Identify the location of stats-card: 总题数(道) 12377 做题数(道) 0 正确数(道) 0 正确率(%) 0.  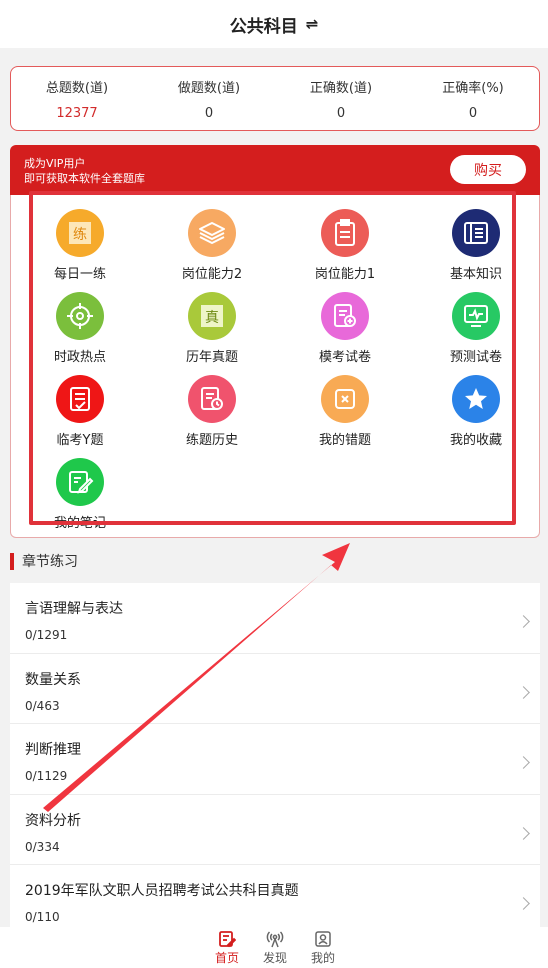
(275, 98).